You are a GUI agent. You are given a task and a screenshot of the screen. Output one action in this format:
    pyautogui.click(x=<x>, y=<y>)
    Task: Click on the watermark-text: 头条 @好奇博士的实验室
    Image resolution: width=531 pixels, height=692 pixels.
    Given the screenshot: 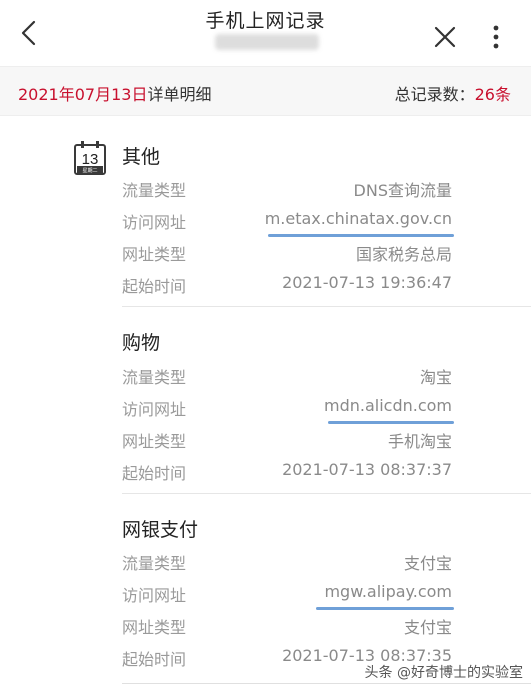 What is the action you would take?
    pyautogui.click(x=443, y=673)
    